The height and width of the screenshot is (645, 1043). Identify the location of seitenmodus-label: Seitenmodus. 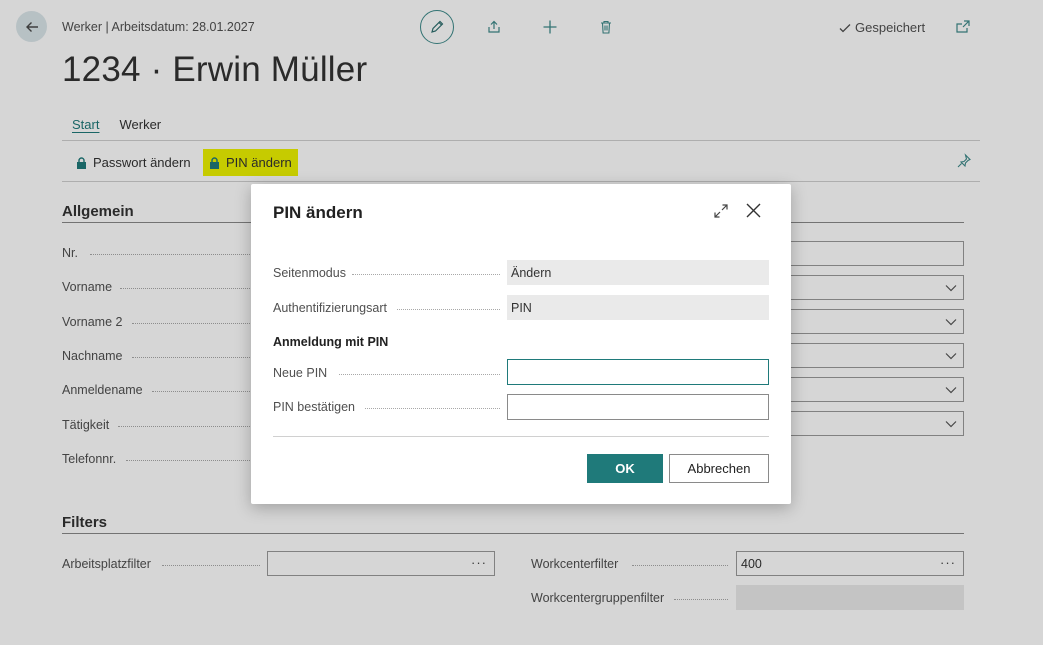
(309, 273).